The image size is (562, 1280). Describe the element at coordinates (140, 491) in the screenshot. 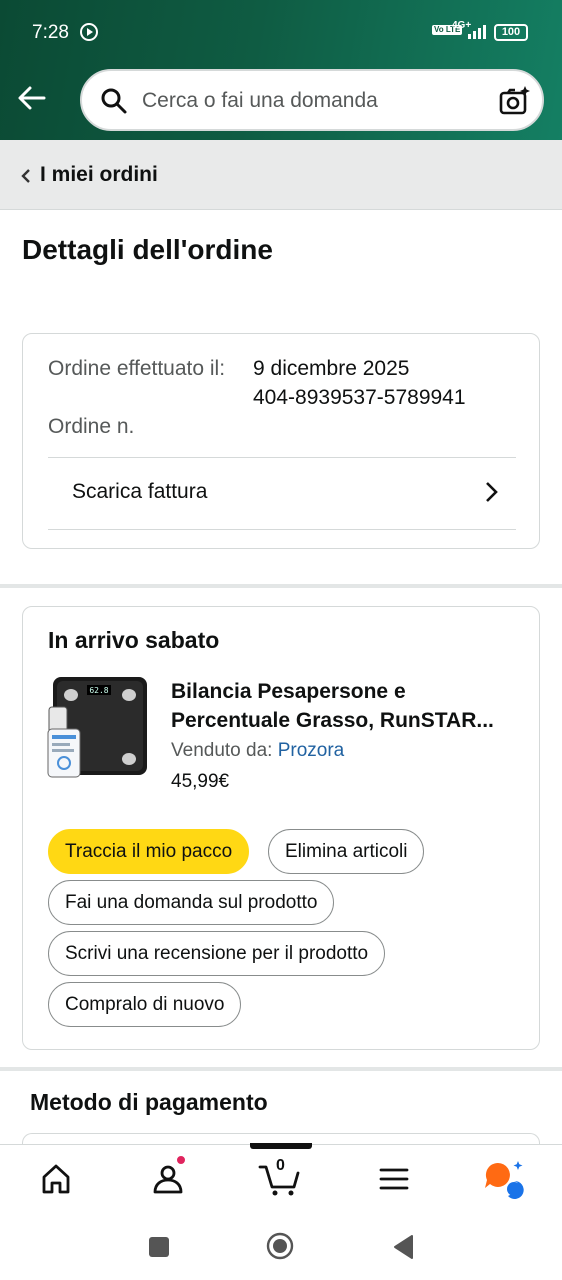

I see `download-invoice-label: Scarica fattura` at that location.